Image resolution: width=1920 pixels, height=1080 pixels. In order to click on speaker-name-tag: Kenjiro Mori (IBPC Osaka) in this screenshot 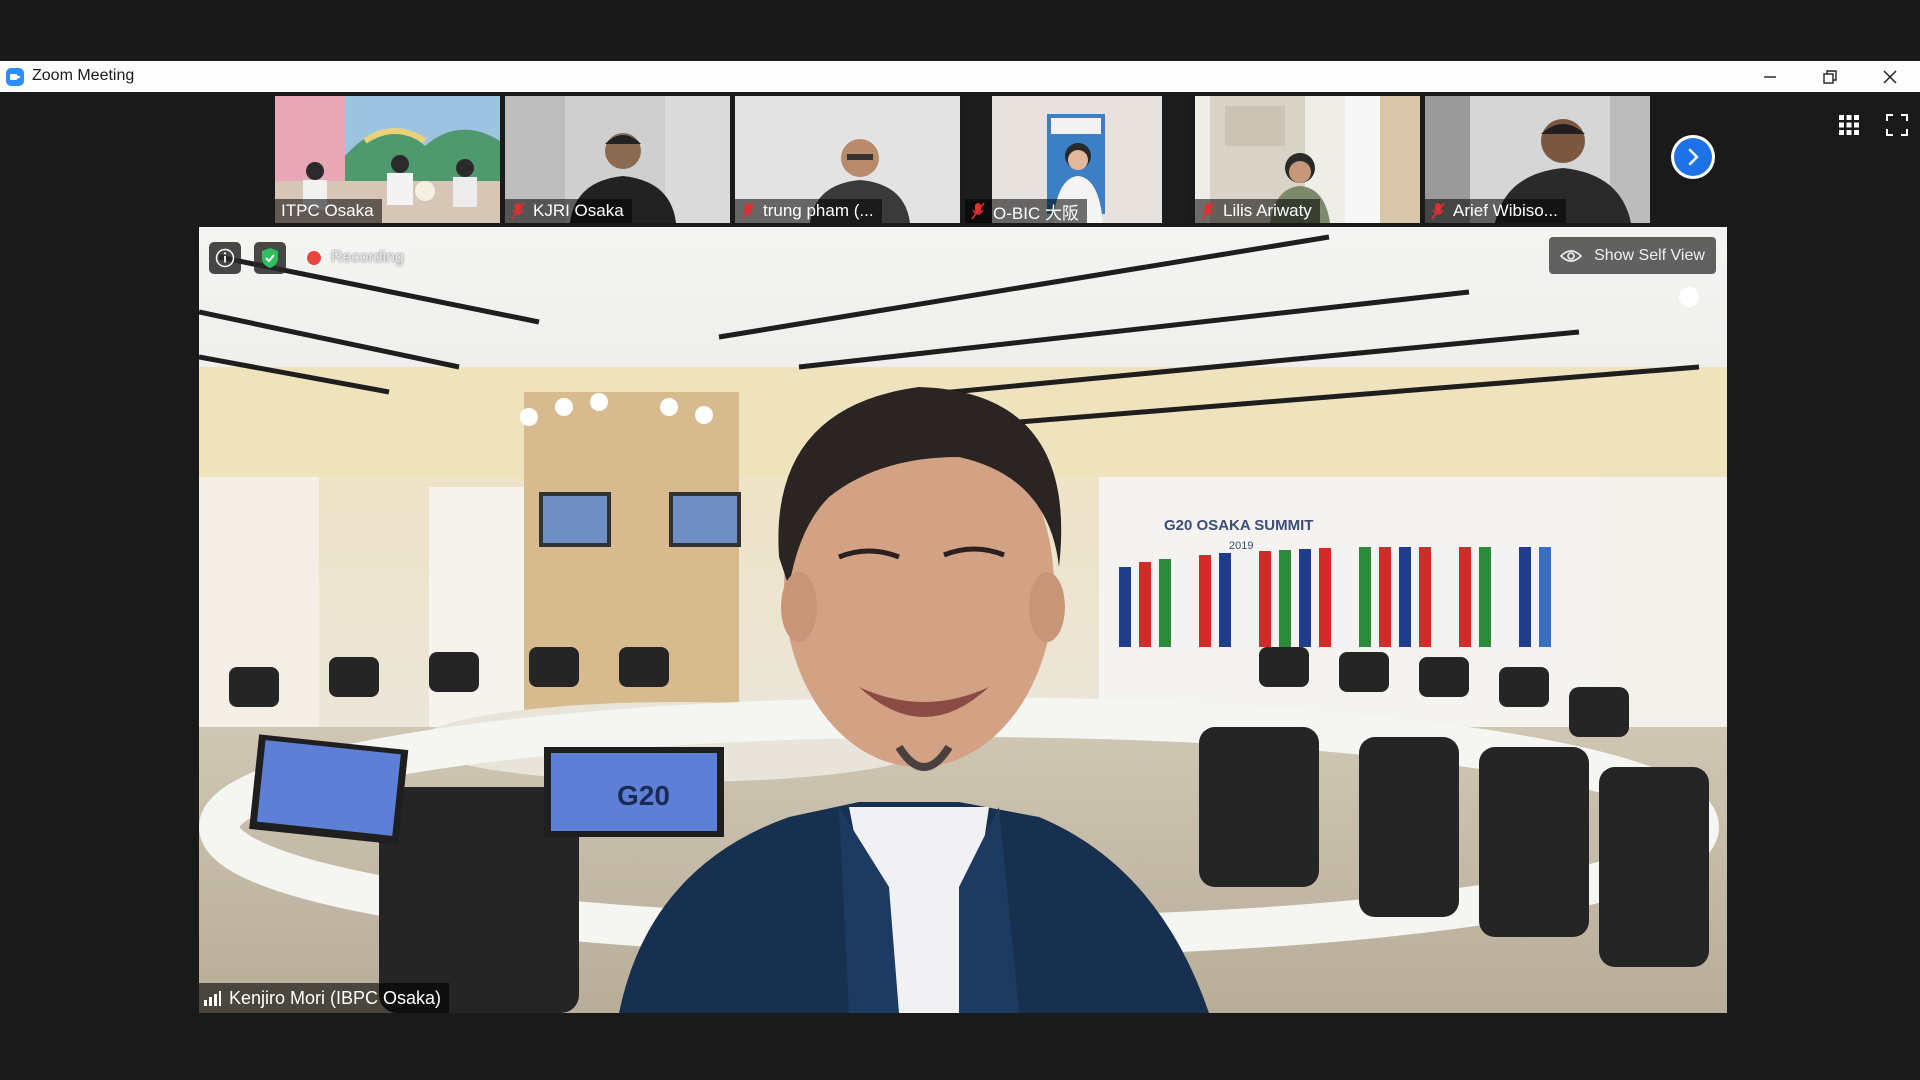, I will do `click(324, 998)`.